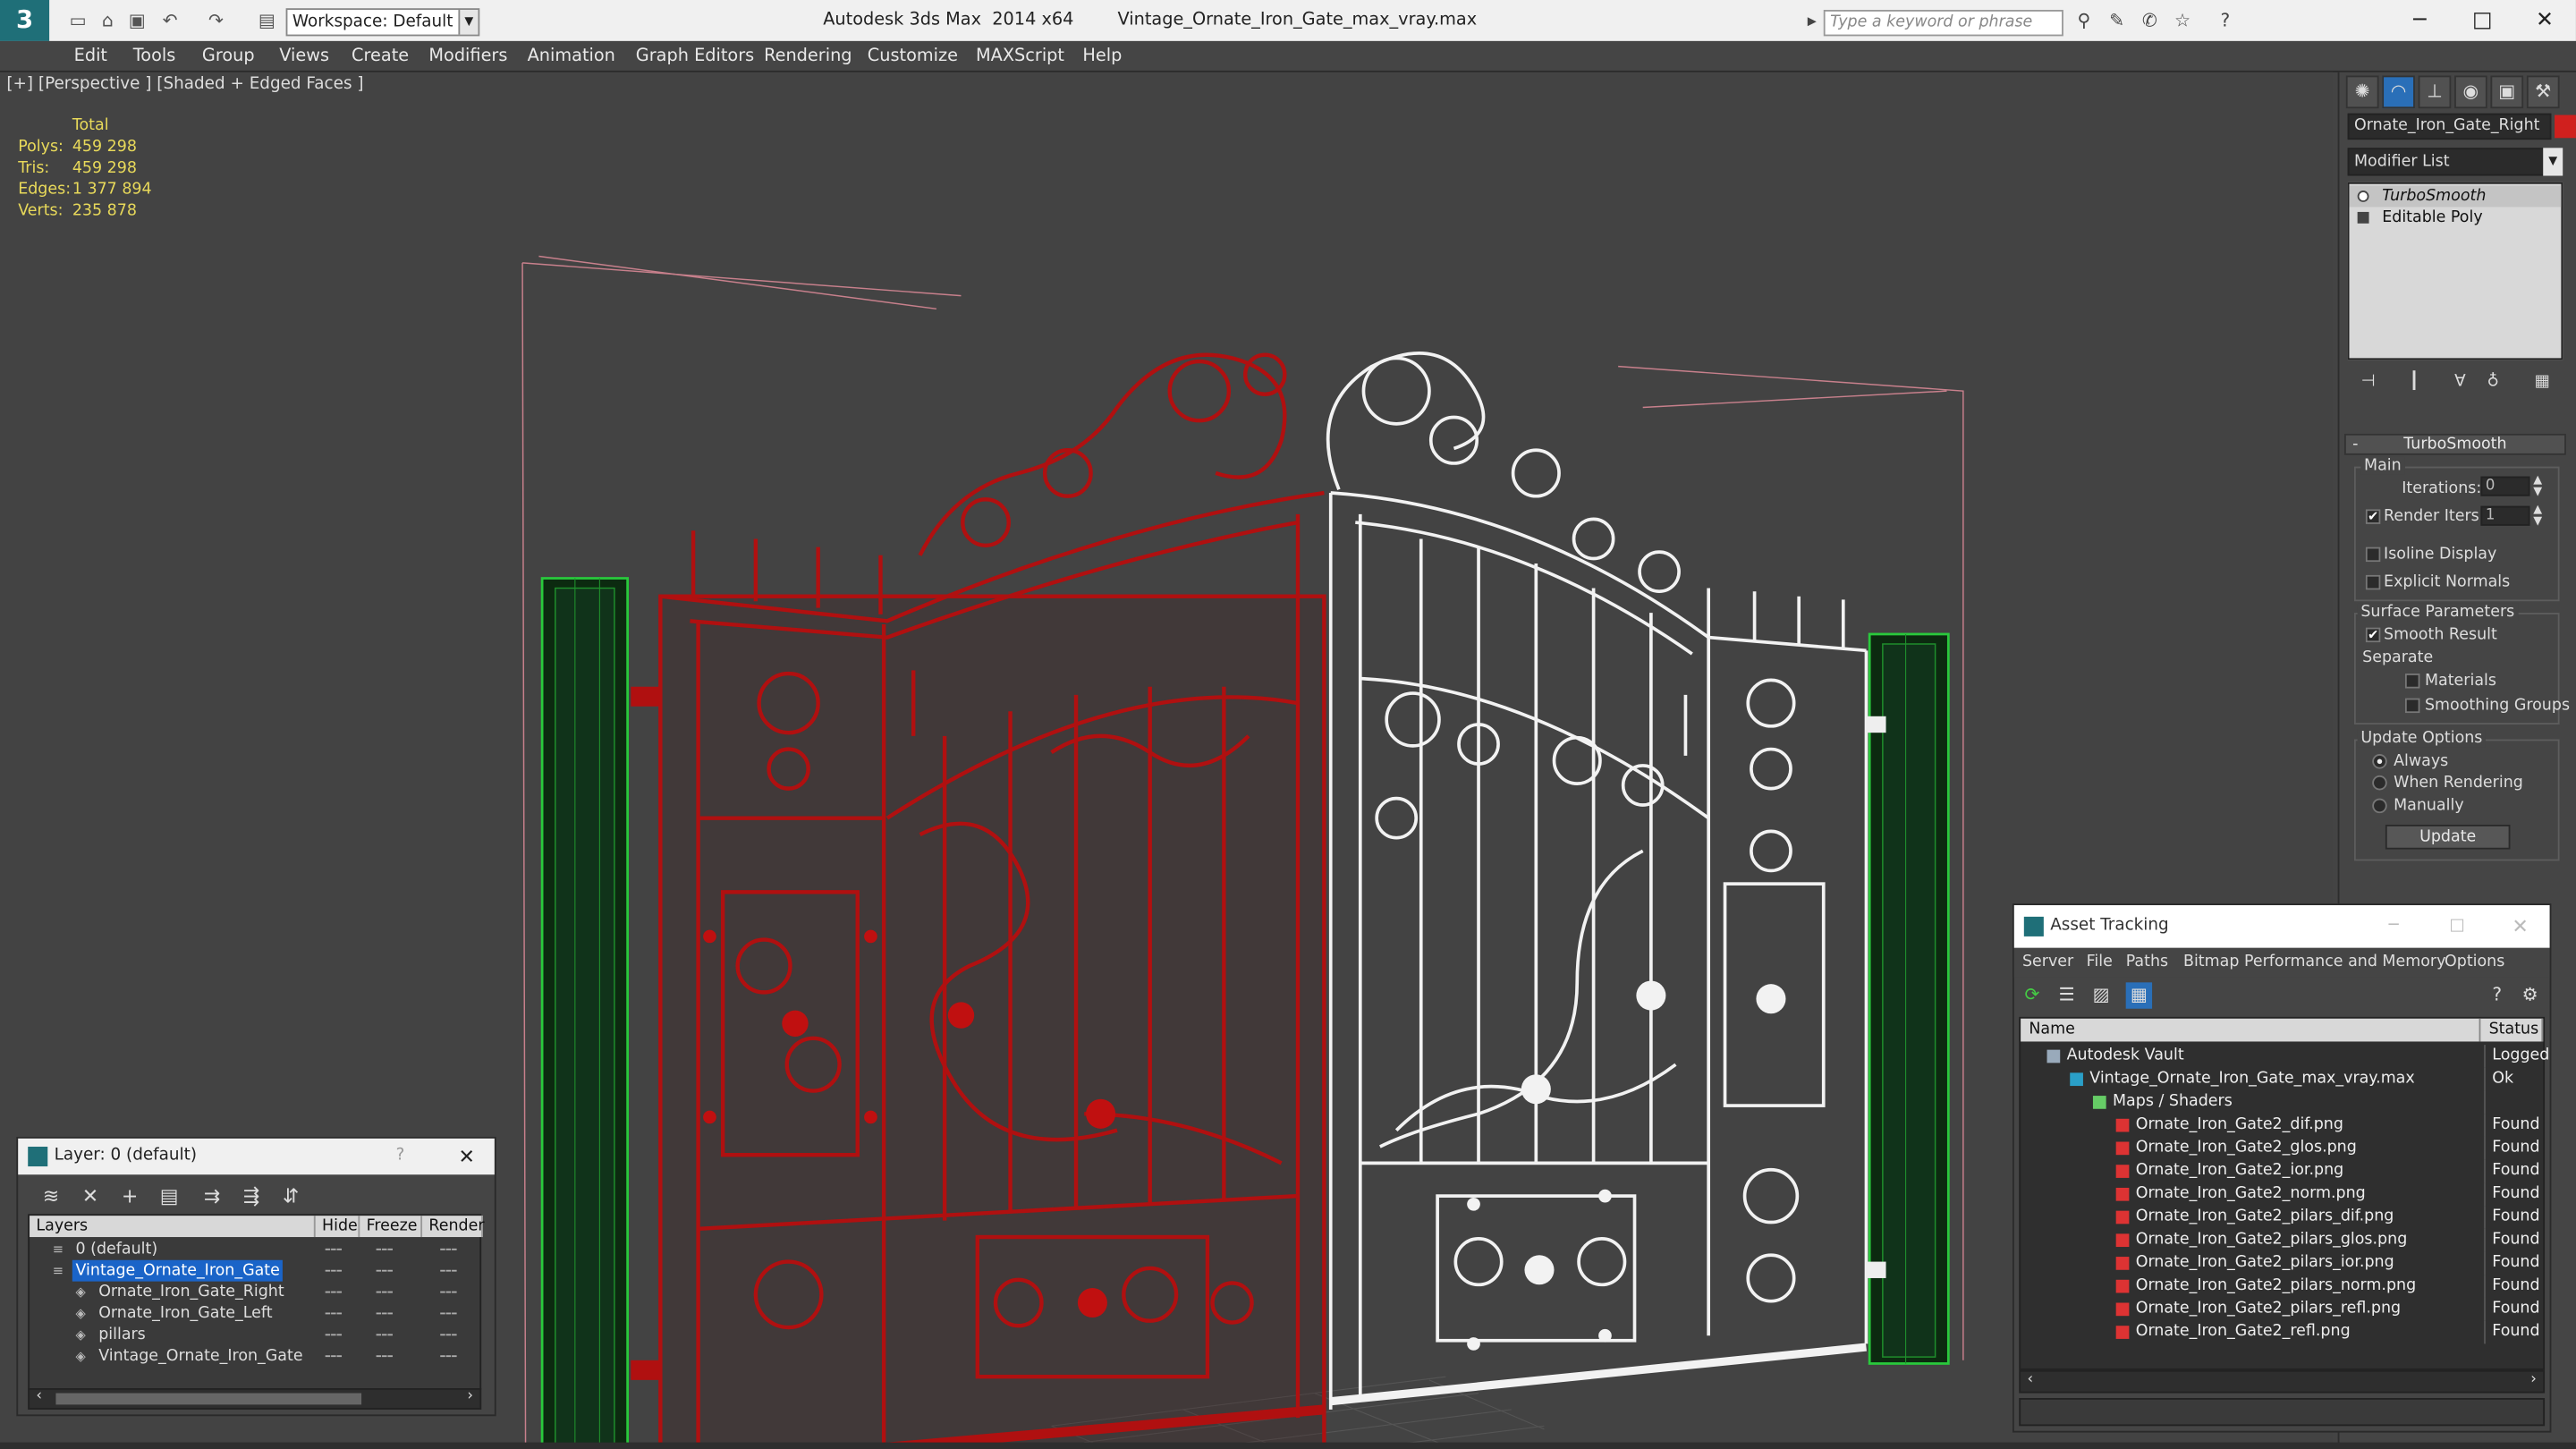 The image size is (2576, 1449). I want to click on layer-row: ◈ Vintage_Ornate_Iron_Gate, so click(254, 1356).